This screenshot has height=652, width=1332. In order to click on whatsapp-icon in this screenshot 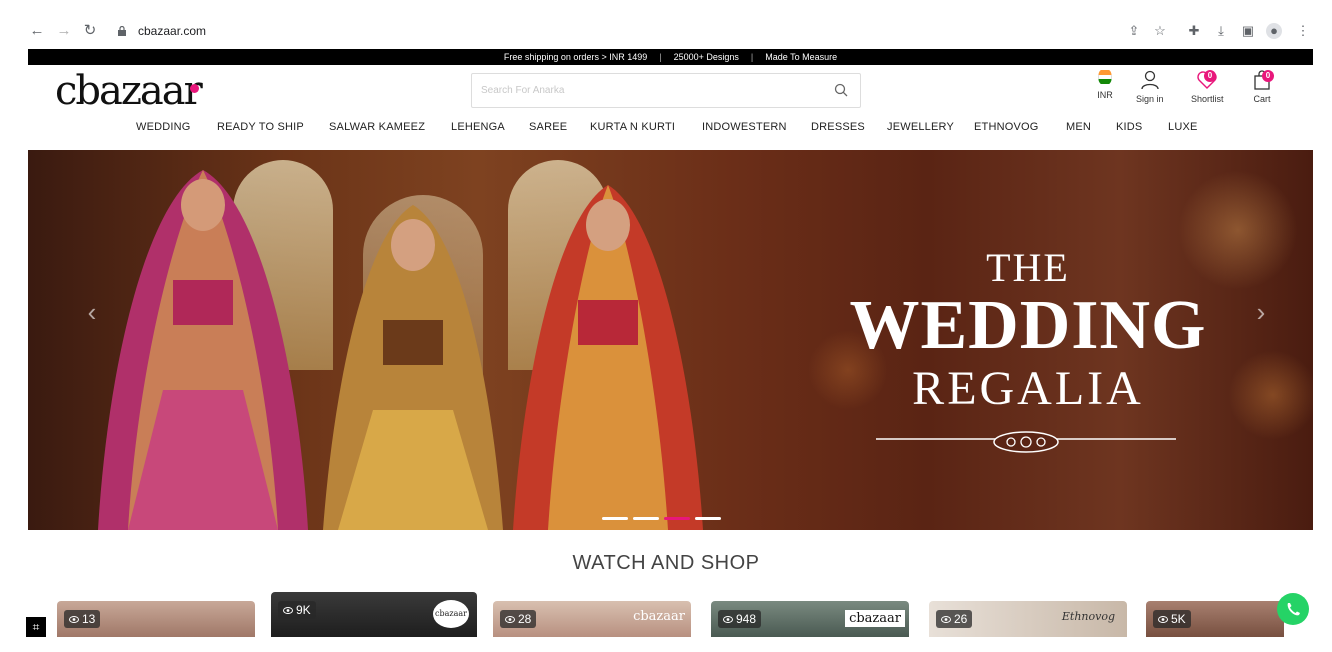, I will do `click(1293, 609)`.